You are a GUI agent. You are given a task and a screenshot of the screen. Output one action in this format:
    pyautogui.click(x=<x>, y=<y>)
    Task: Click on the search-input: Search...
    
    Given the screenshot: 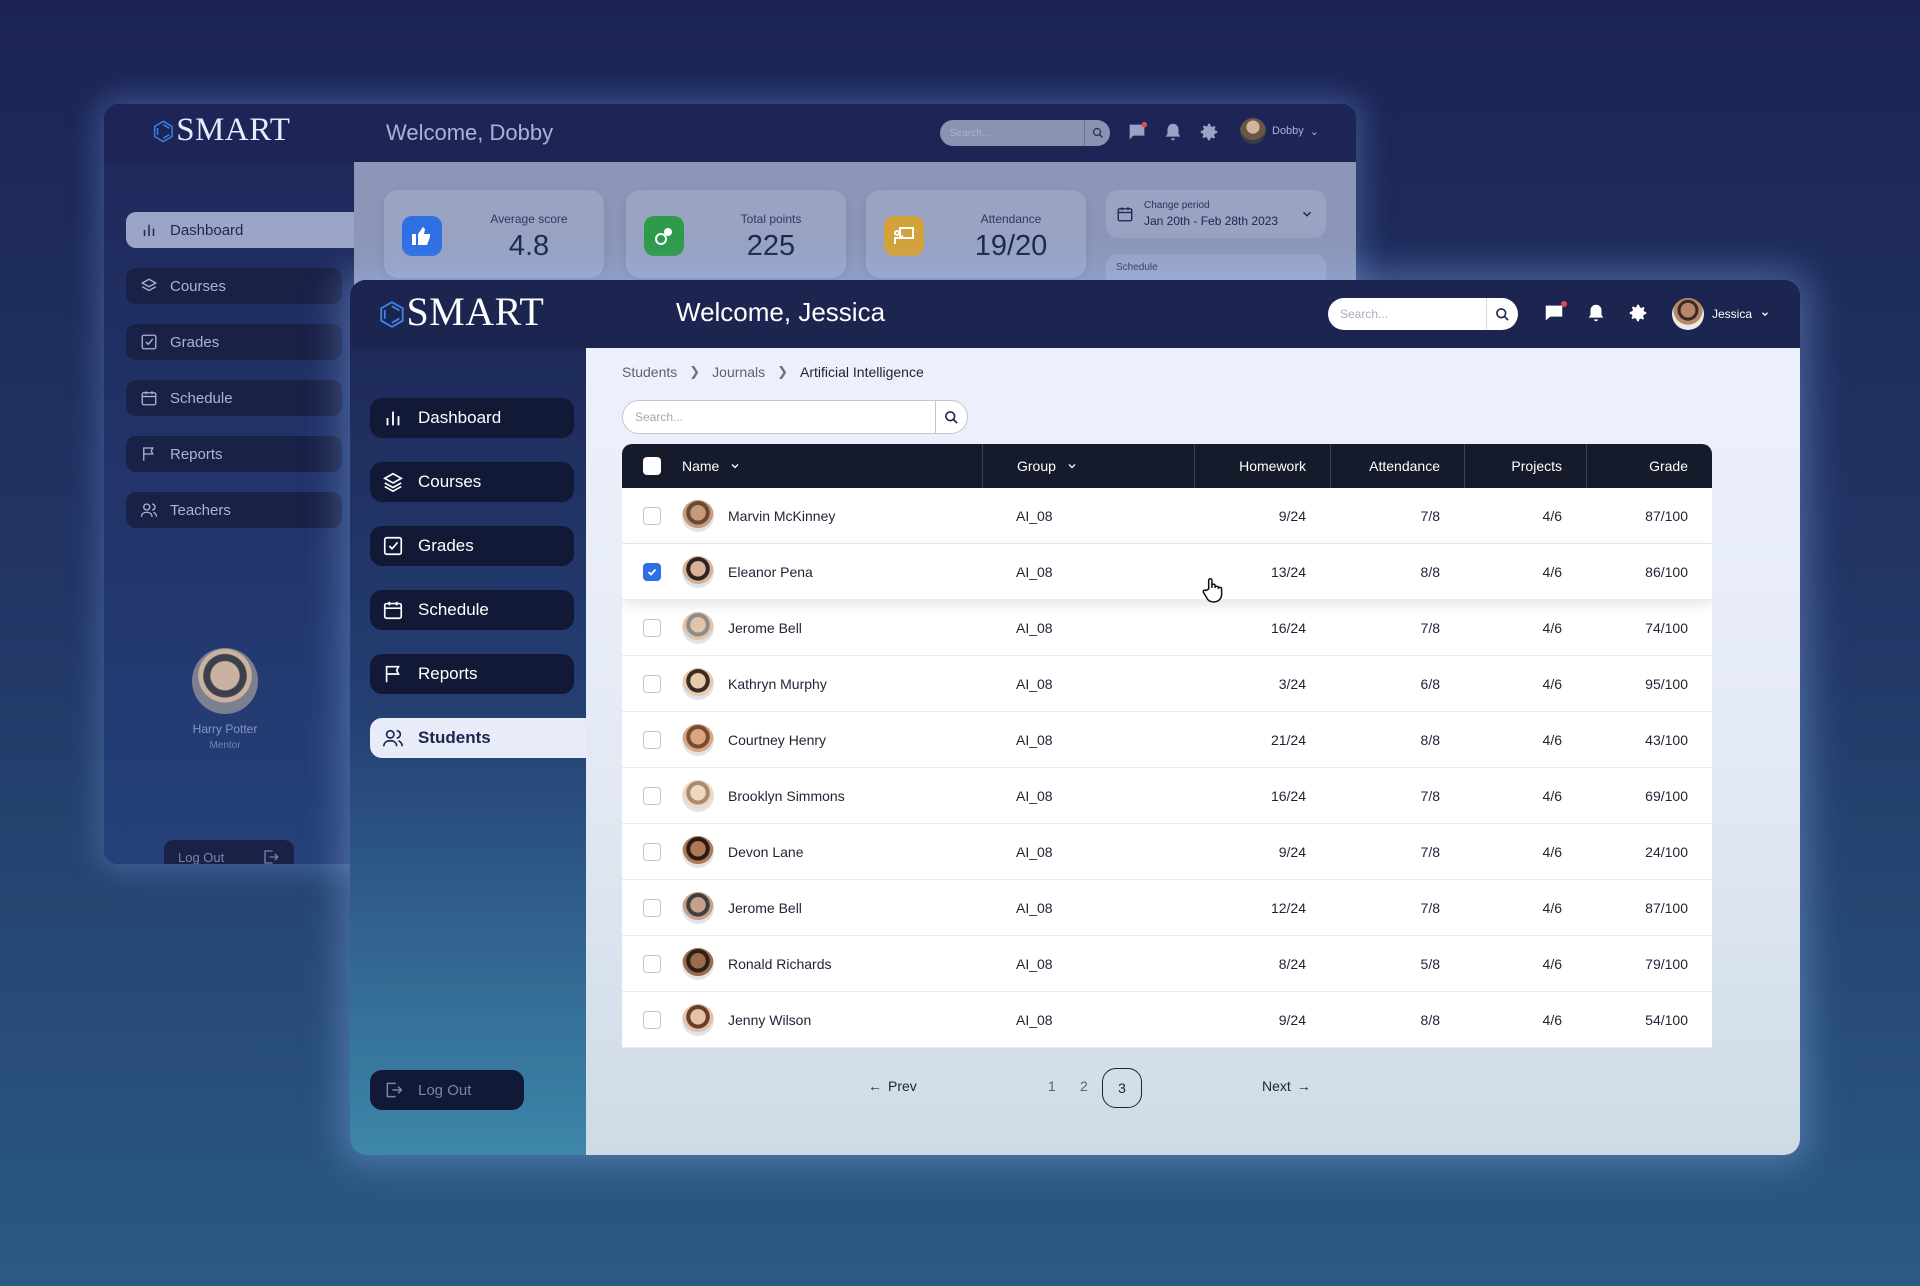 What is the action you would take?
    pyautogui.click(x=1423, y=314)
    